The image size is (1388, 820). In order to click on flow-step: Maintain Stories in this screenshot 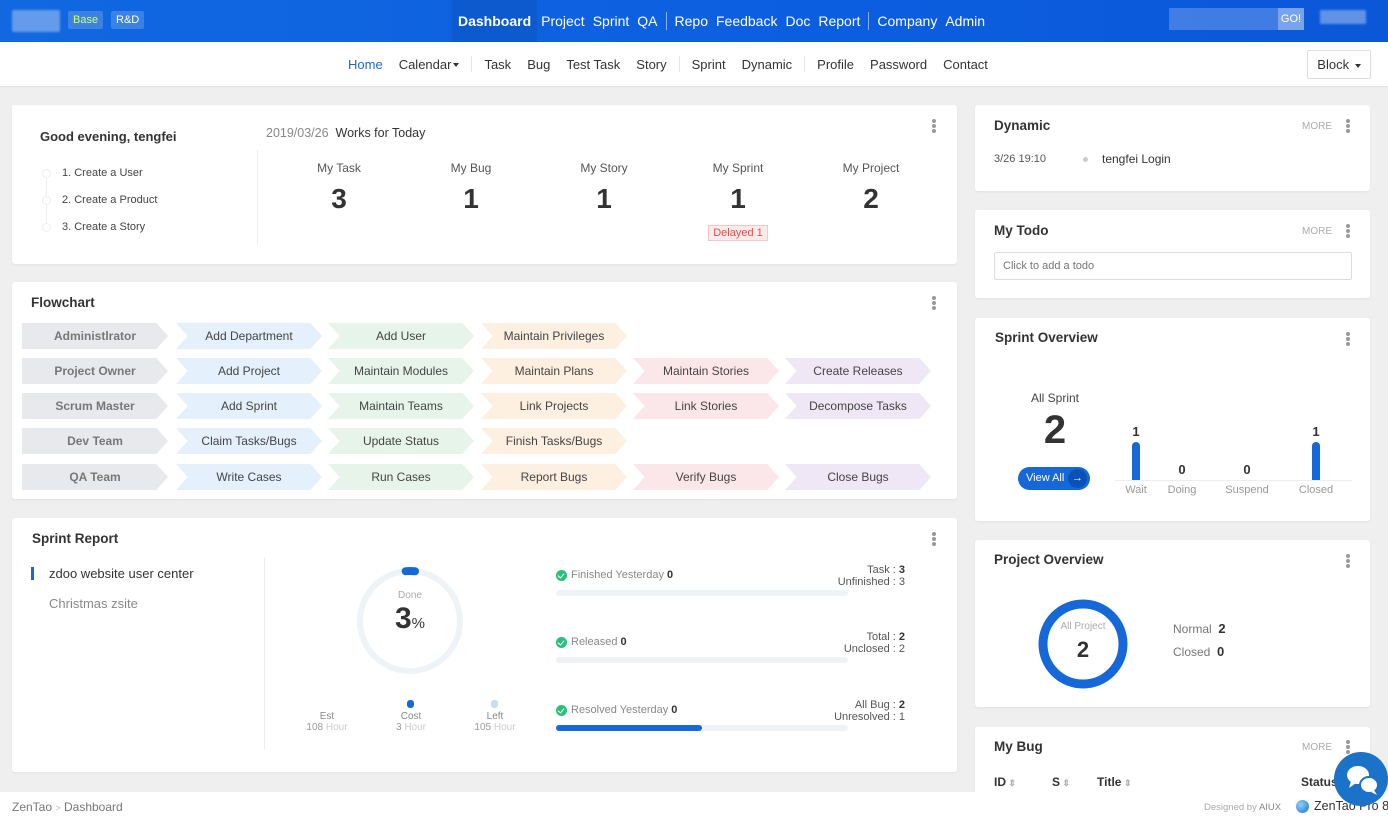, I will do `click(706, 371)`.